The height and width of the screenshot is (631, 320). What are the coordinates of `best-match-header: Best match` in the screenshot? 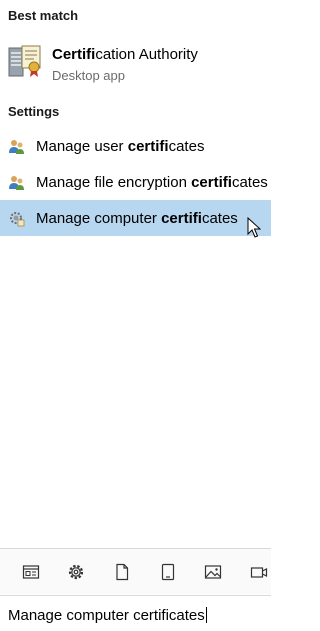 It's located at (43, 15).